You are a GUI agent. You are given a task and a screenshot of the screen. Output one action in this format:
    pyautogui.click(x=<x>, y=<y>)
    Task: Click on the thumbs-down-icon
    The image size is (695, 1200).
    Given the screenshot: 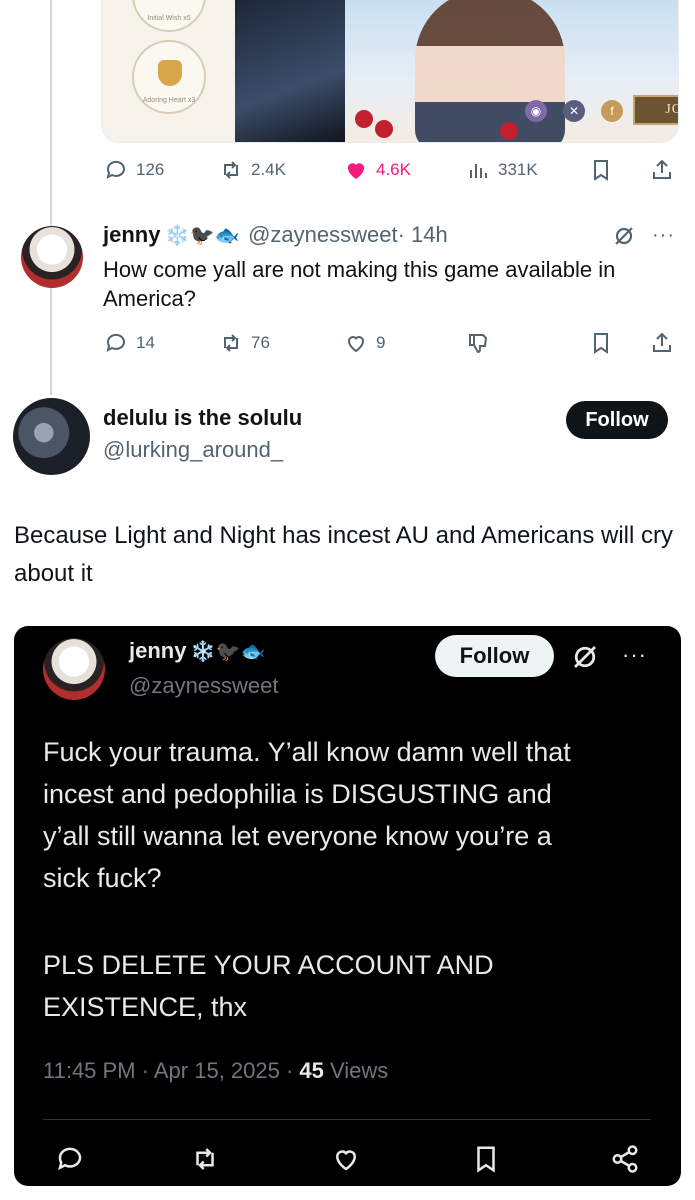 What is the action you would take?
    pyautogui.click(x=478, y=344)
    